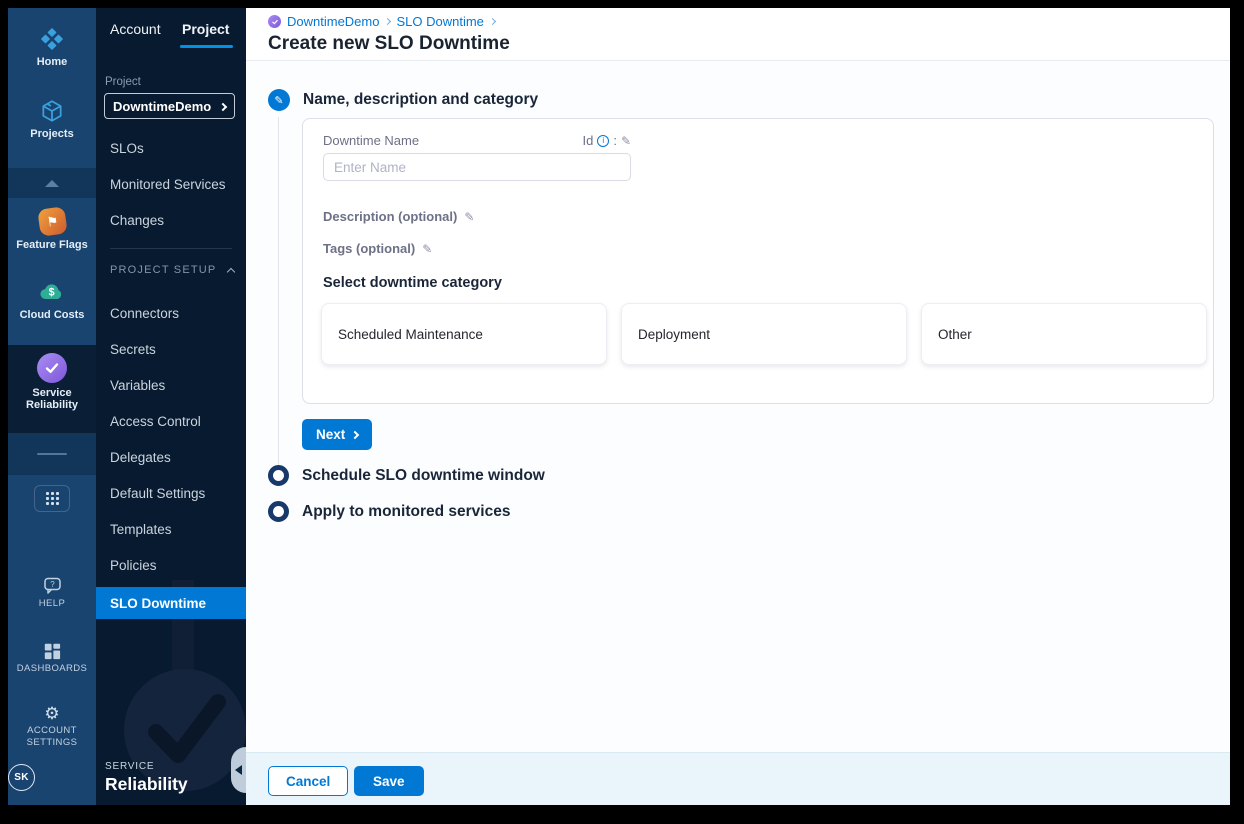  I want to click on tab-project: Project, so click(205, 29).